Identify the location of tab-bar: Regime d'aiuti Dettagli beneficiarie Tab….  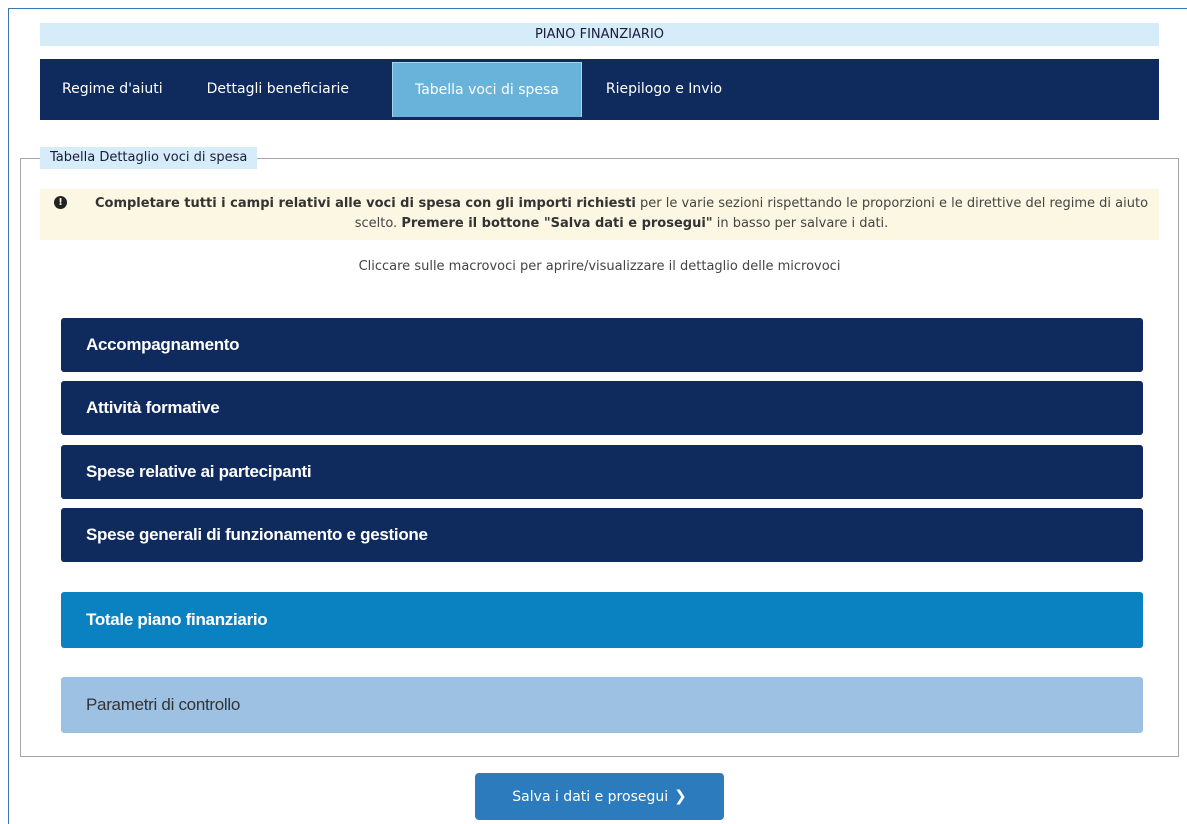
(599, 89).